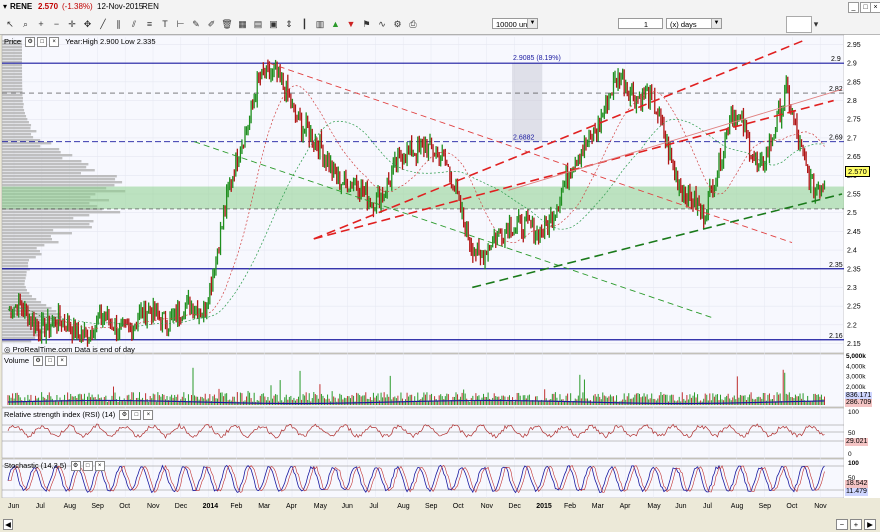  Describe the element at coordinates (857, 442) in the screenshot. I see `rsi-value: 29.021` at that location.